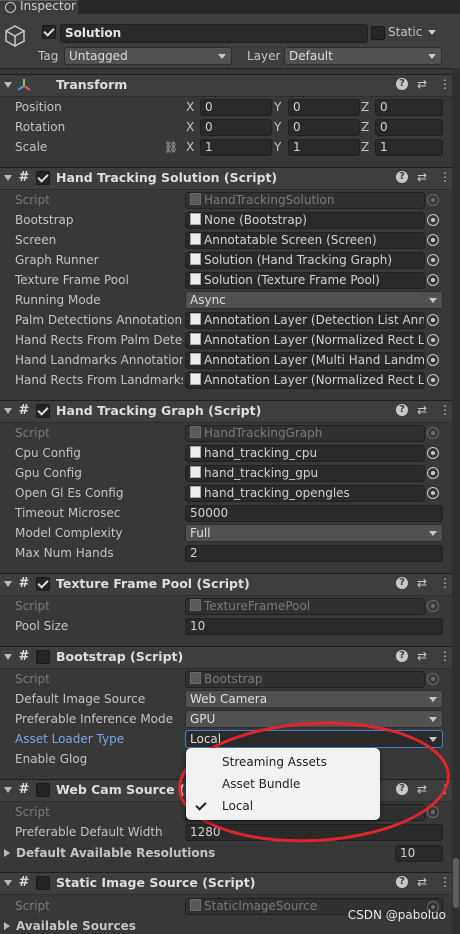 The height and width of the screenshot is (934, 460). I want to click on field-label: Preferable Default Width, so click(89, 832).